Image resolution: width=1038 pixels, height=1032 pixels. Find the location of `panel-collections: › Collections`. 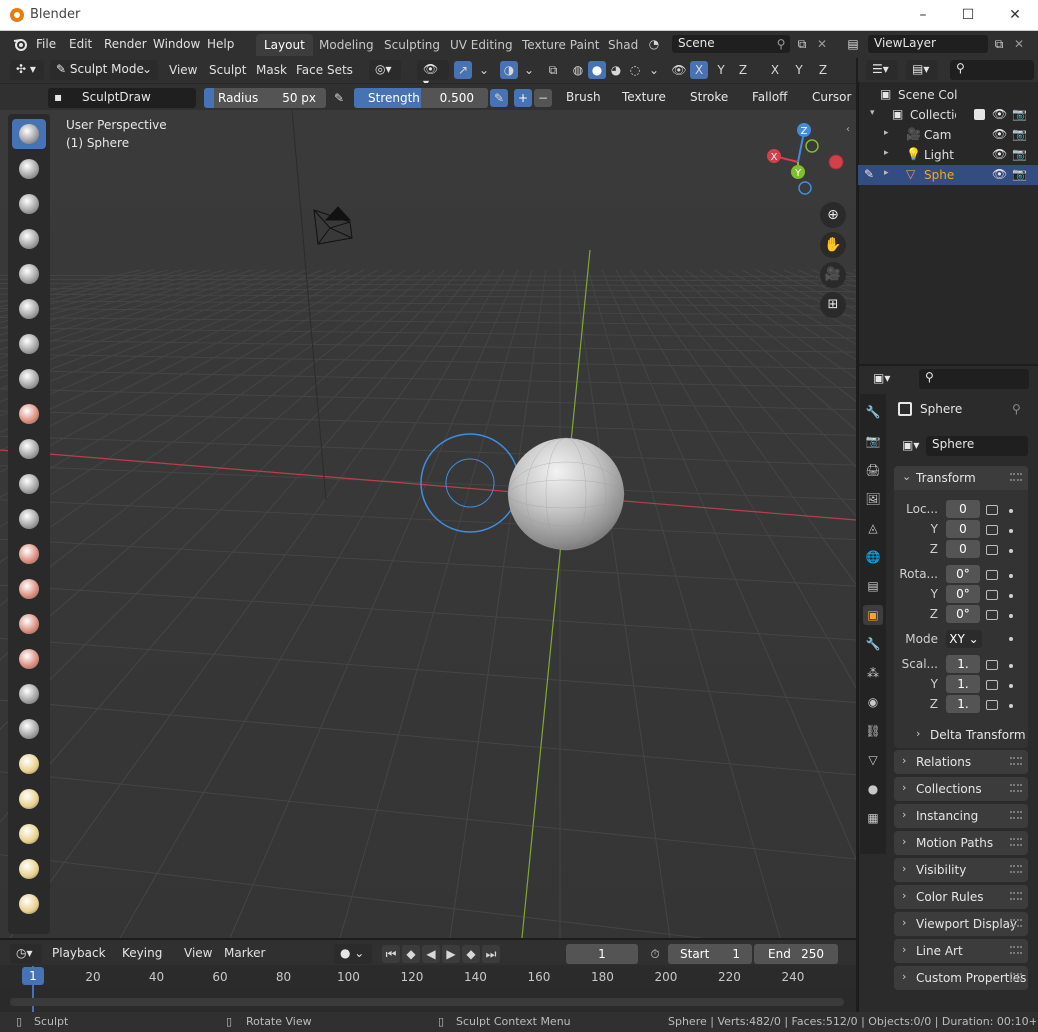

panel-collections: › Collections is located at coordinates (961, 789).